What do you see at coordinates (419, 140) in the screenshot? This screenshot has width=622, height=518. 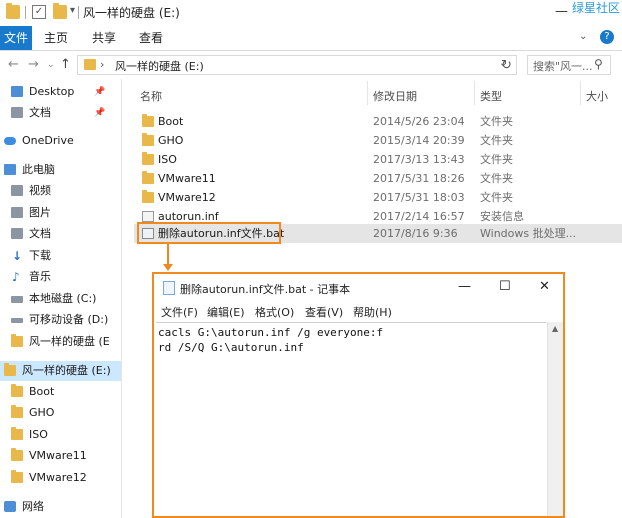 I see `file-date: 2015/3/14 20:39` at bounding box center [419, 140].